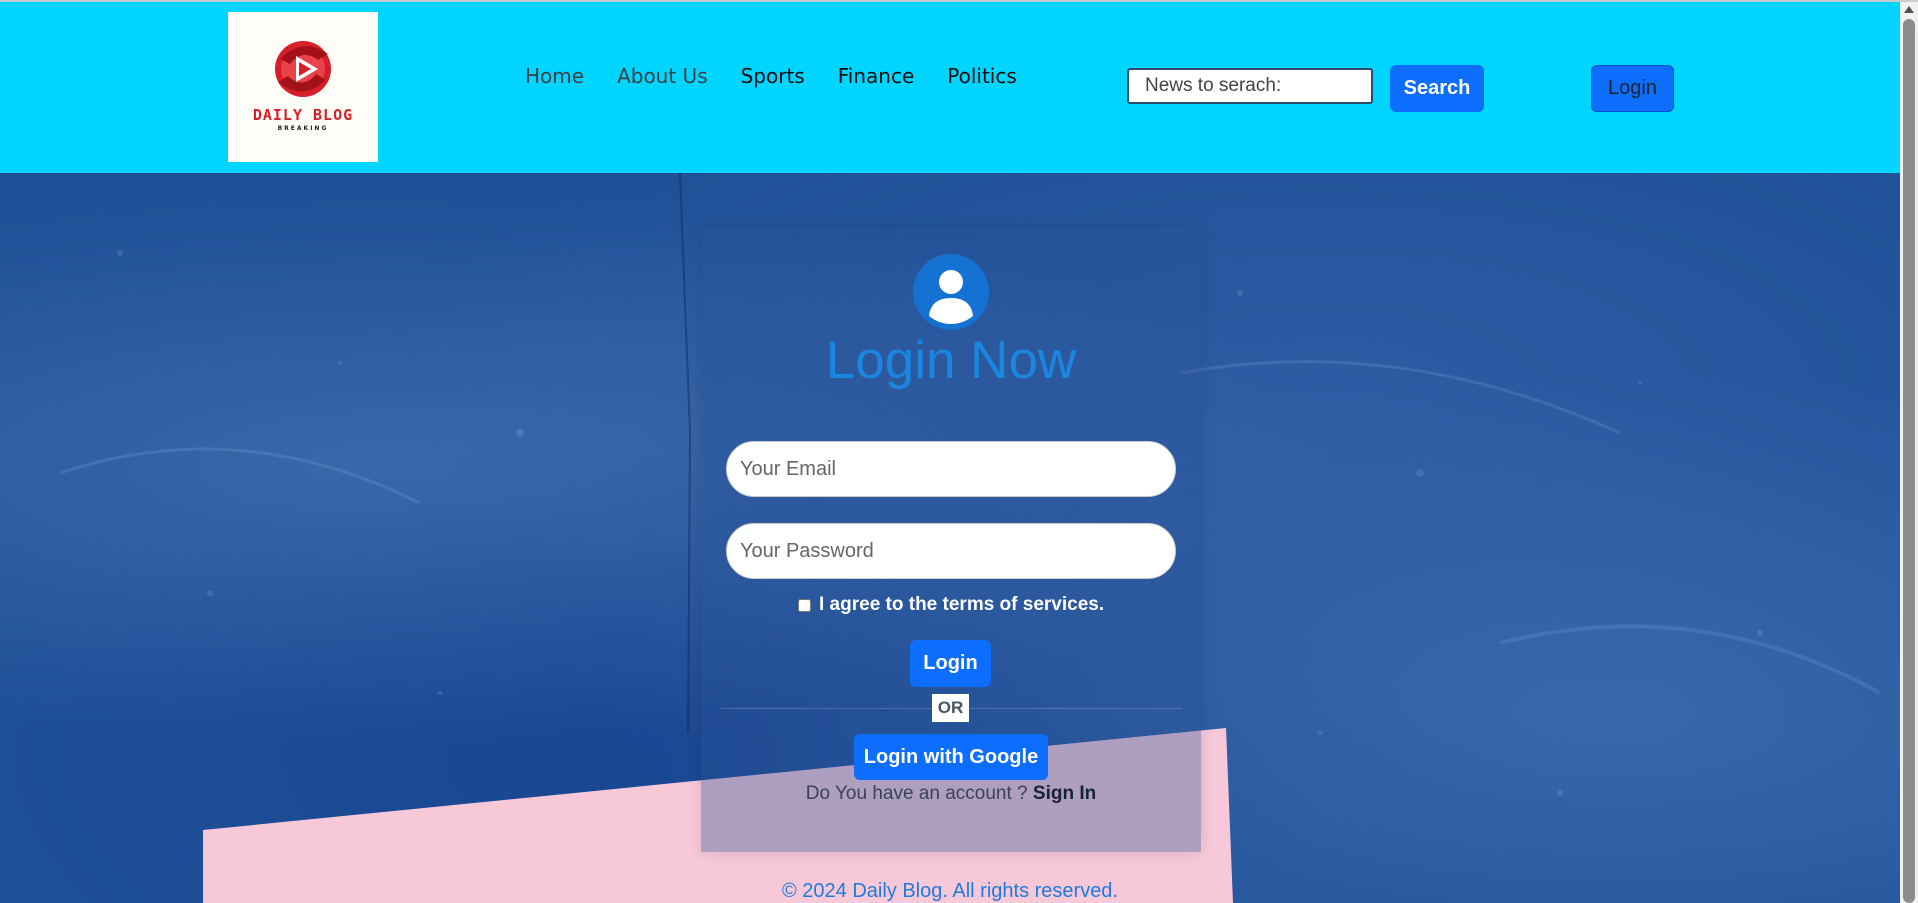 The height and width of the screenshot is (903, 1918). Describe the element at coordinates (951, 551) in the screenshot. I see `password-field` at that location.